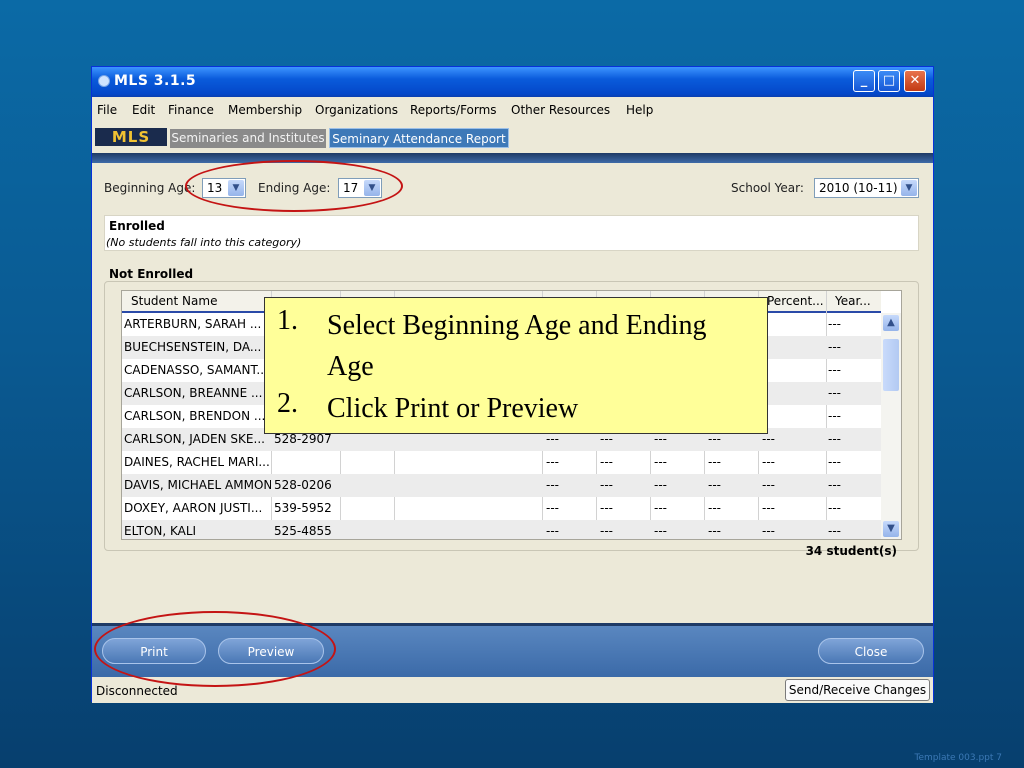  Describe the element at coordinates (767, 188) in the screenshot. I see `school-year-label: School Year:` at that location.